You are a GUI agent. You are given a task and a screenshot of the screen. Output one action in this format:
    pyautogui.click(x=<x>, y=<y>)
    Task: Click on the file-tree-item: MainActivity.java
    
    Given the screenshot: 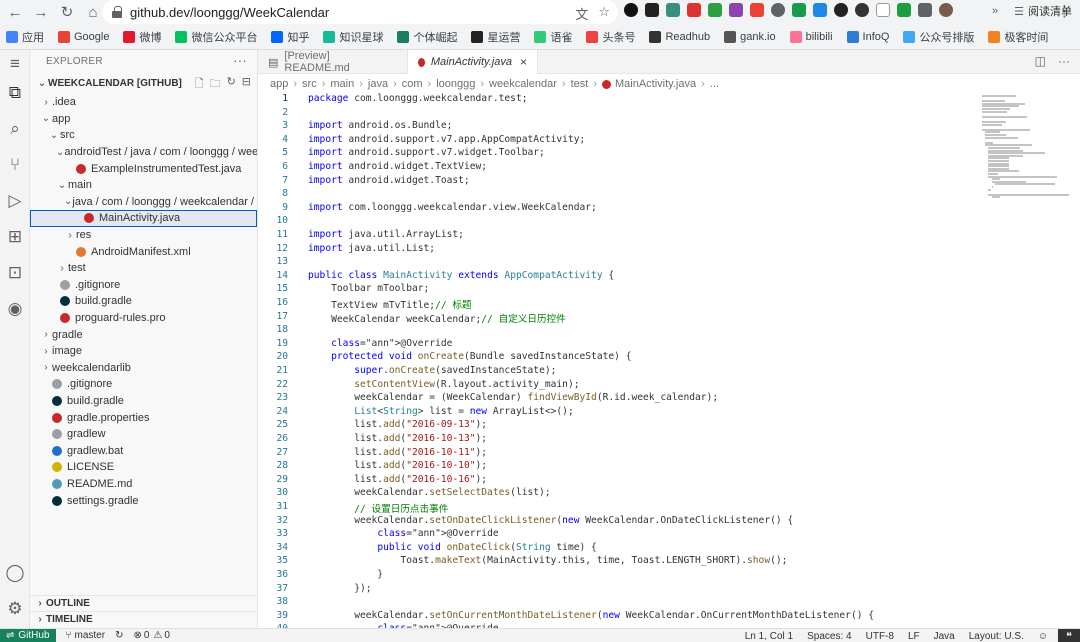 What is the action you would take?
    pyautogui.click(x=143, y=218)
    